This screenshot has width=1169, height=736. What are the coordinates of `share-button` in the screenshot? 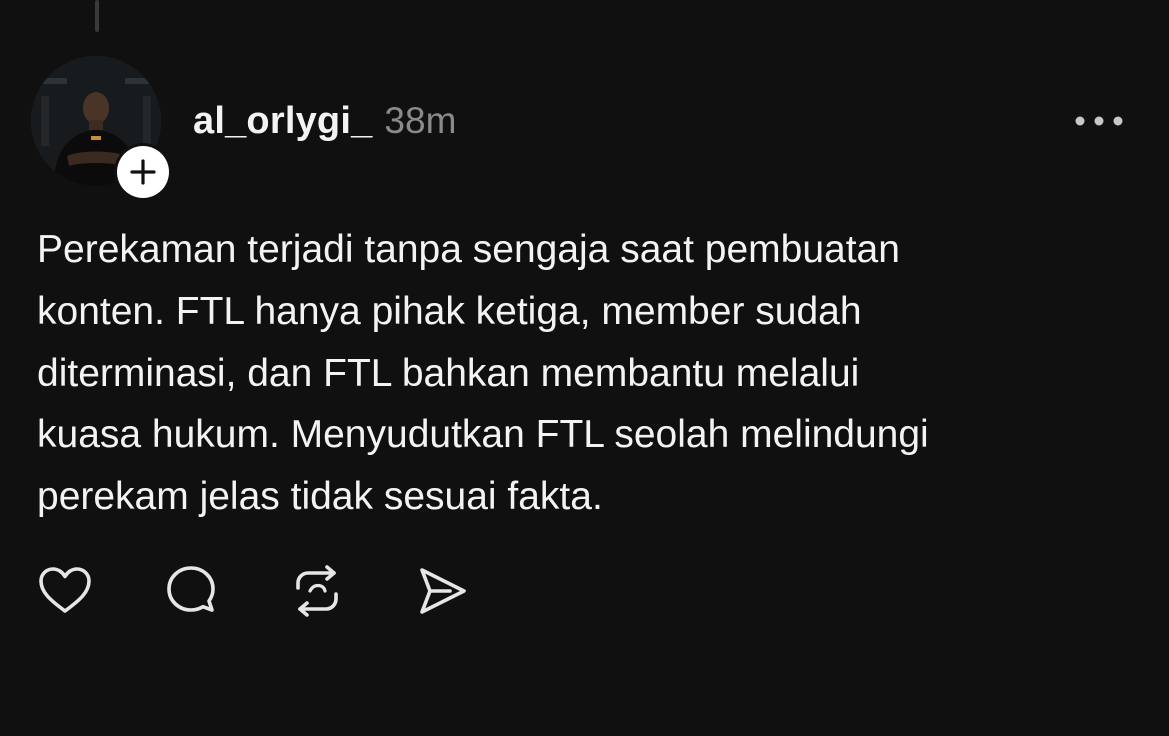 It's located at (443, 591).